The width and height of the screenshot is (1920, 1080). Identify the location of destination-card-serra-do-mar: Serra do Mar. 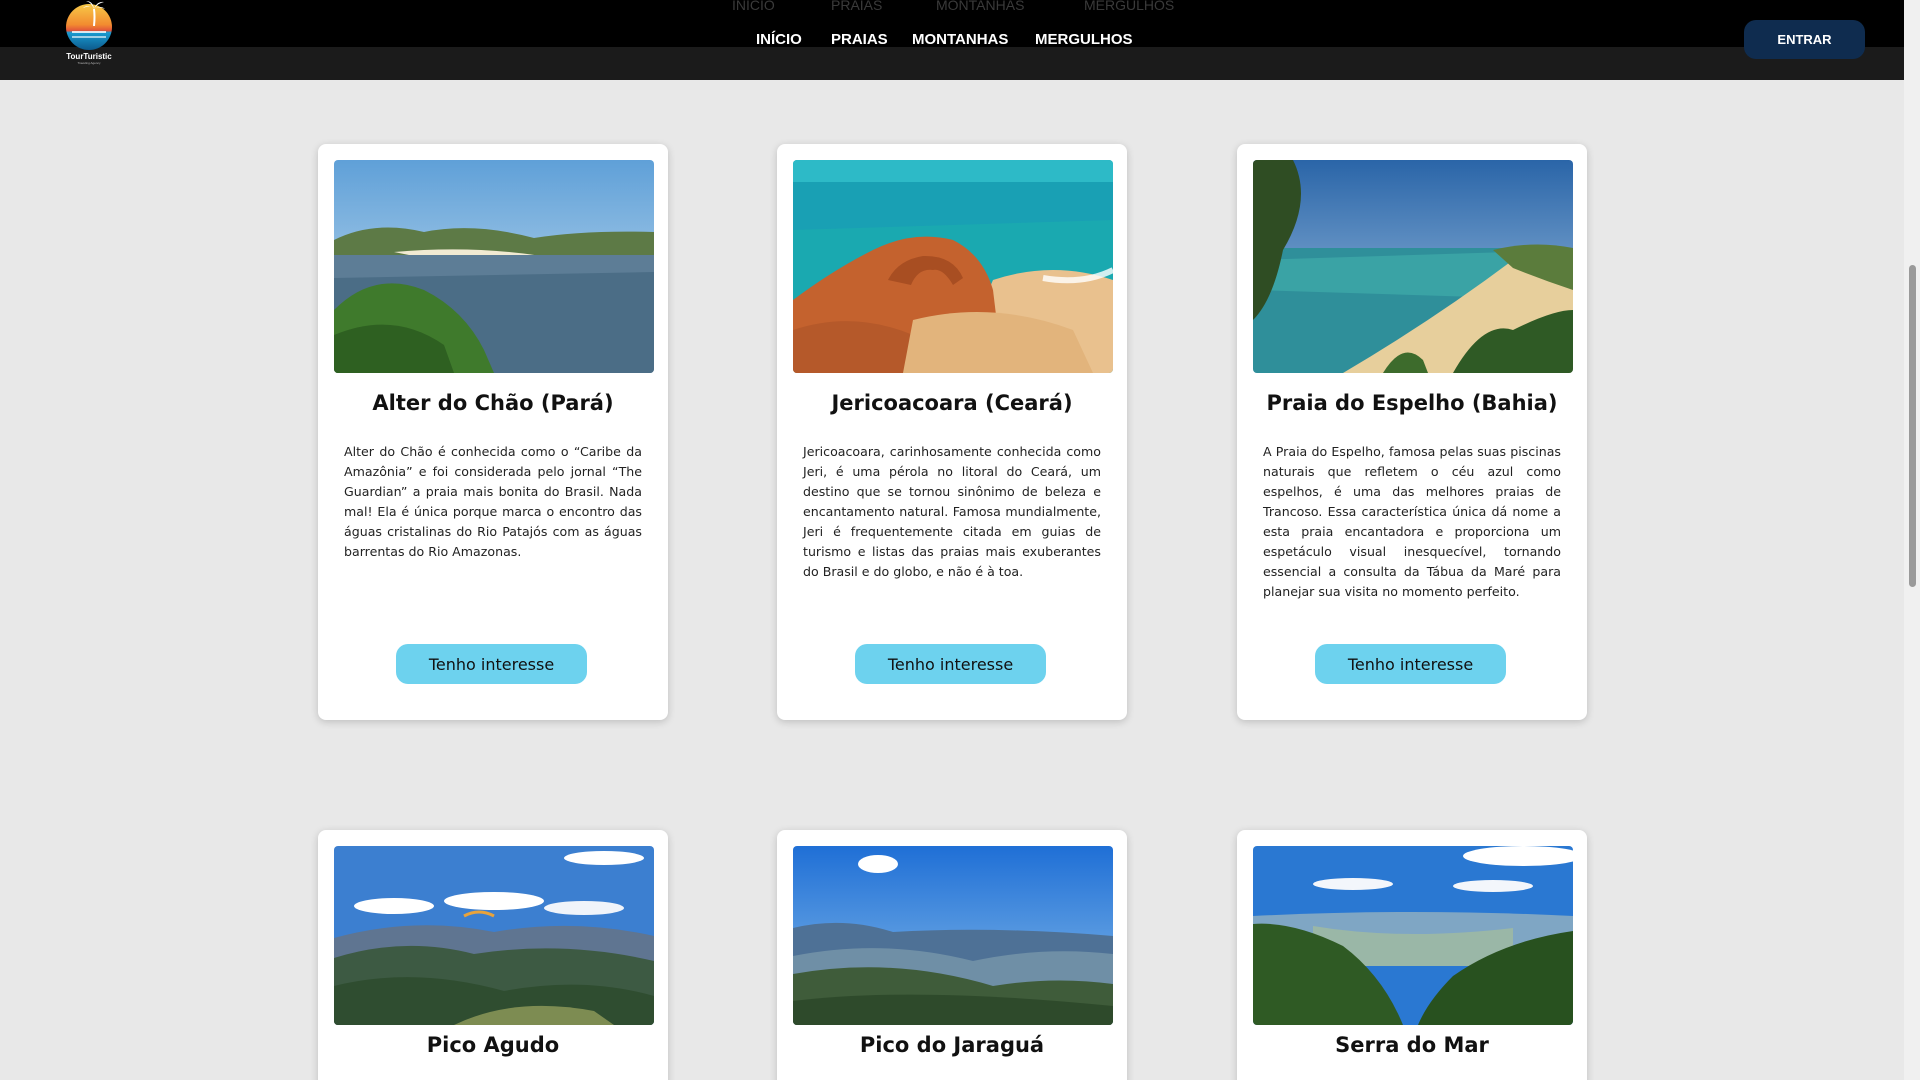
(1412, 955).